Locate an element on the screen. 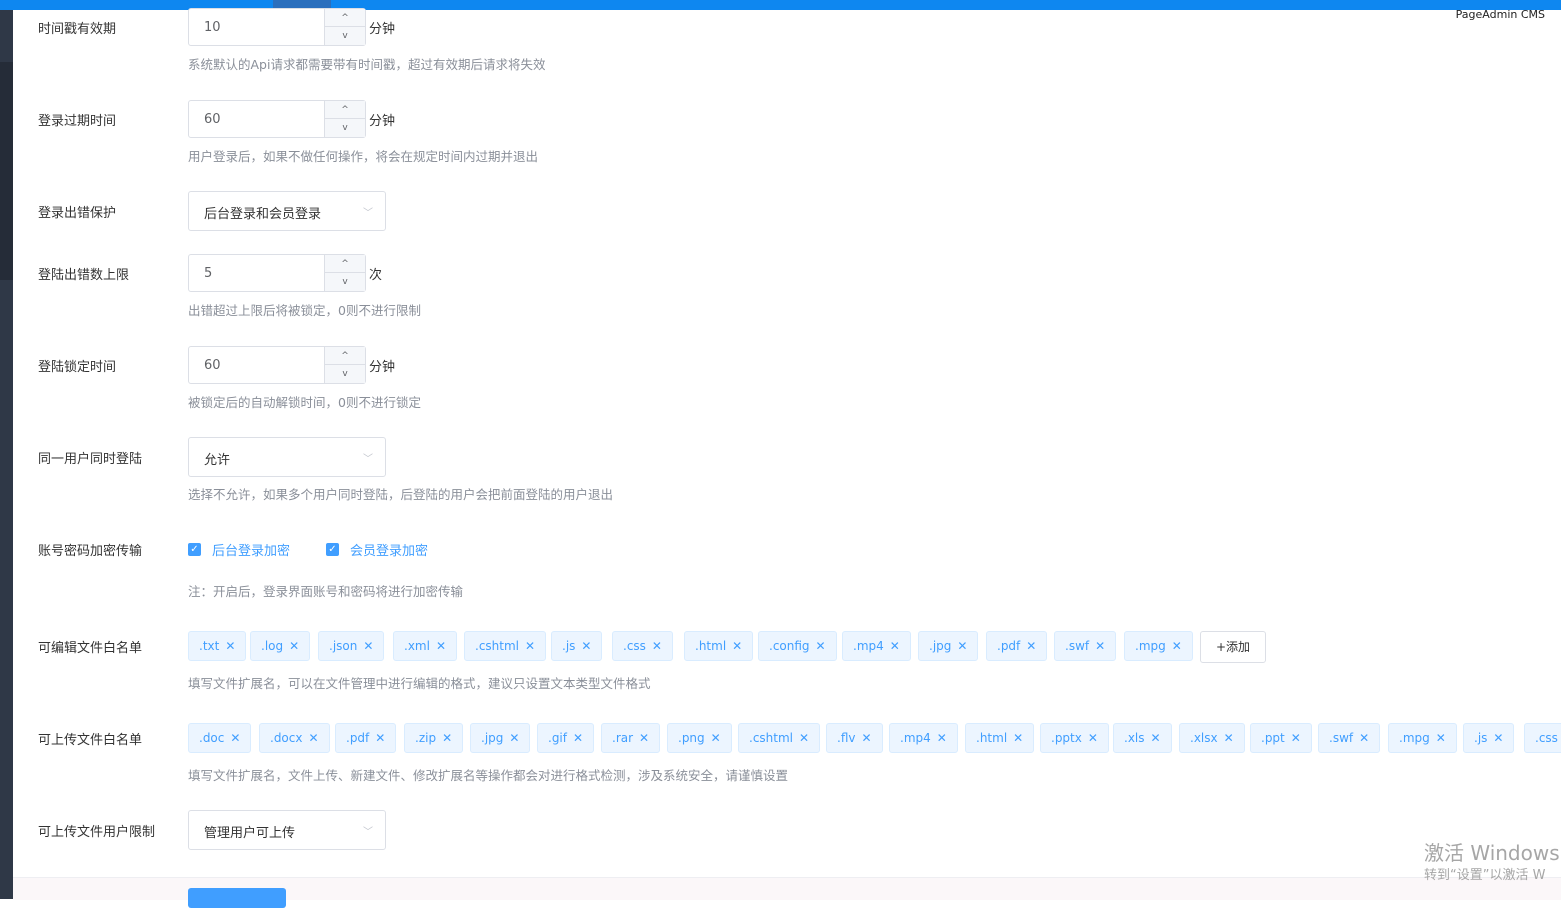 This screenshot has width=1561, height=908. login-protect-select: 后台登录和会员登录 ﹀ is located at coordinates (287, 211).